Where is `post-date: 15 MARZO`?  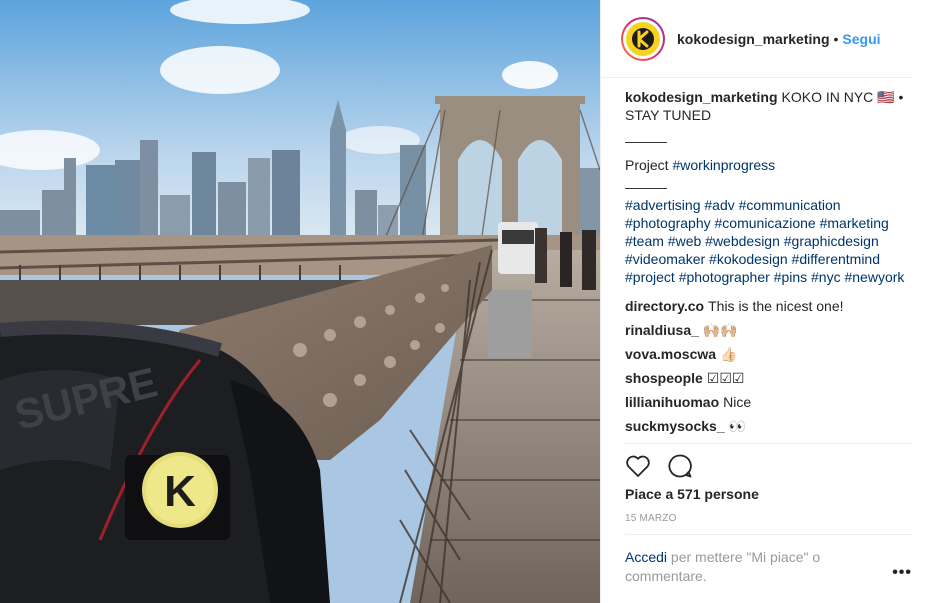 post-date: 15 MARZO is located at coordinates (651, 518).